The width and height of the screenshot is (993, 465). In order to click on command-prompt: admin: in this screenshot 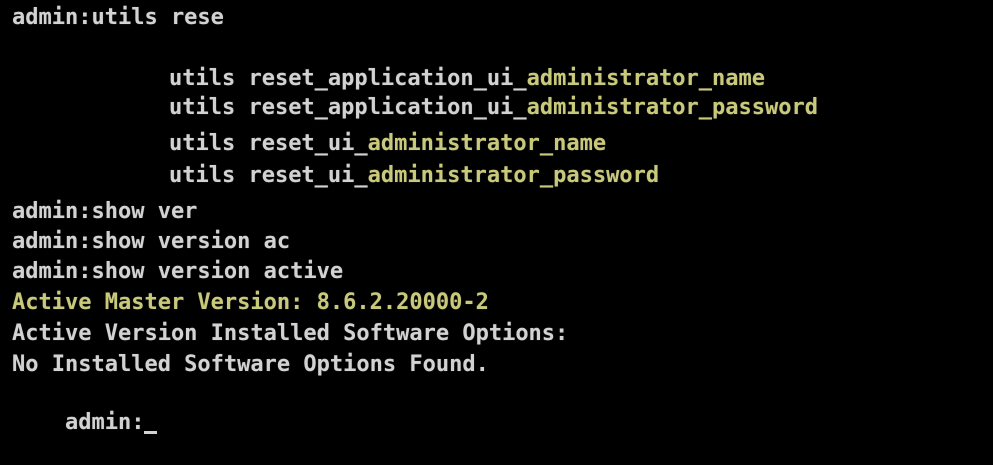, I will do `click(85, 408)`.